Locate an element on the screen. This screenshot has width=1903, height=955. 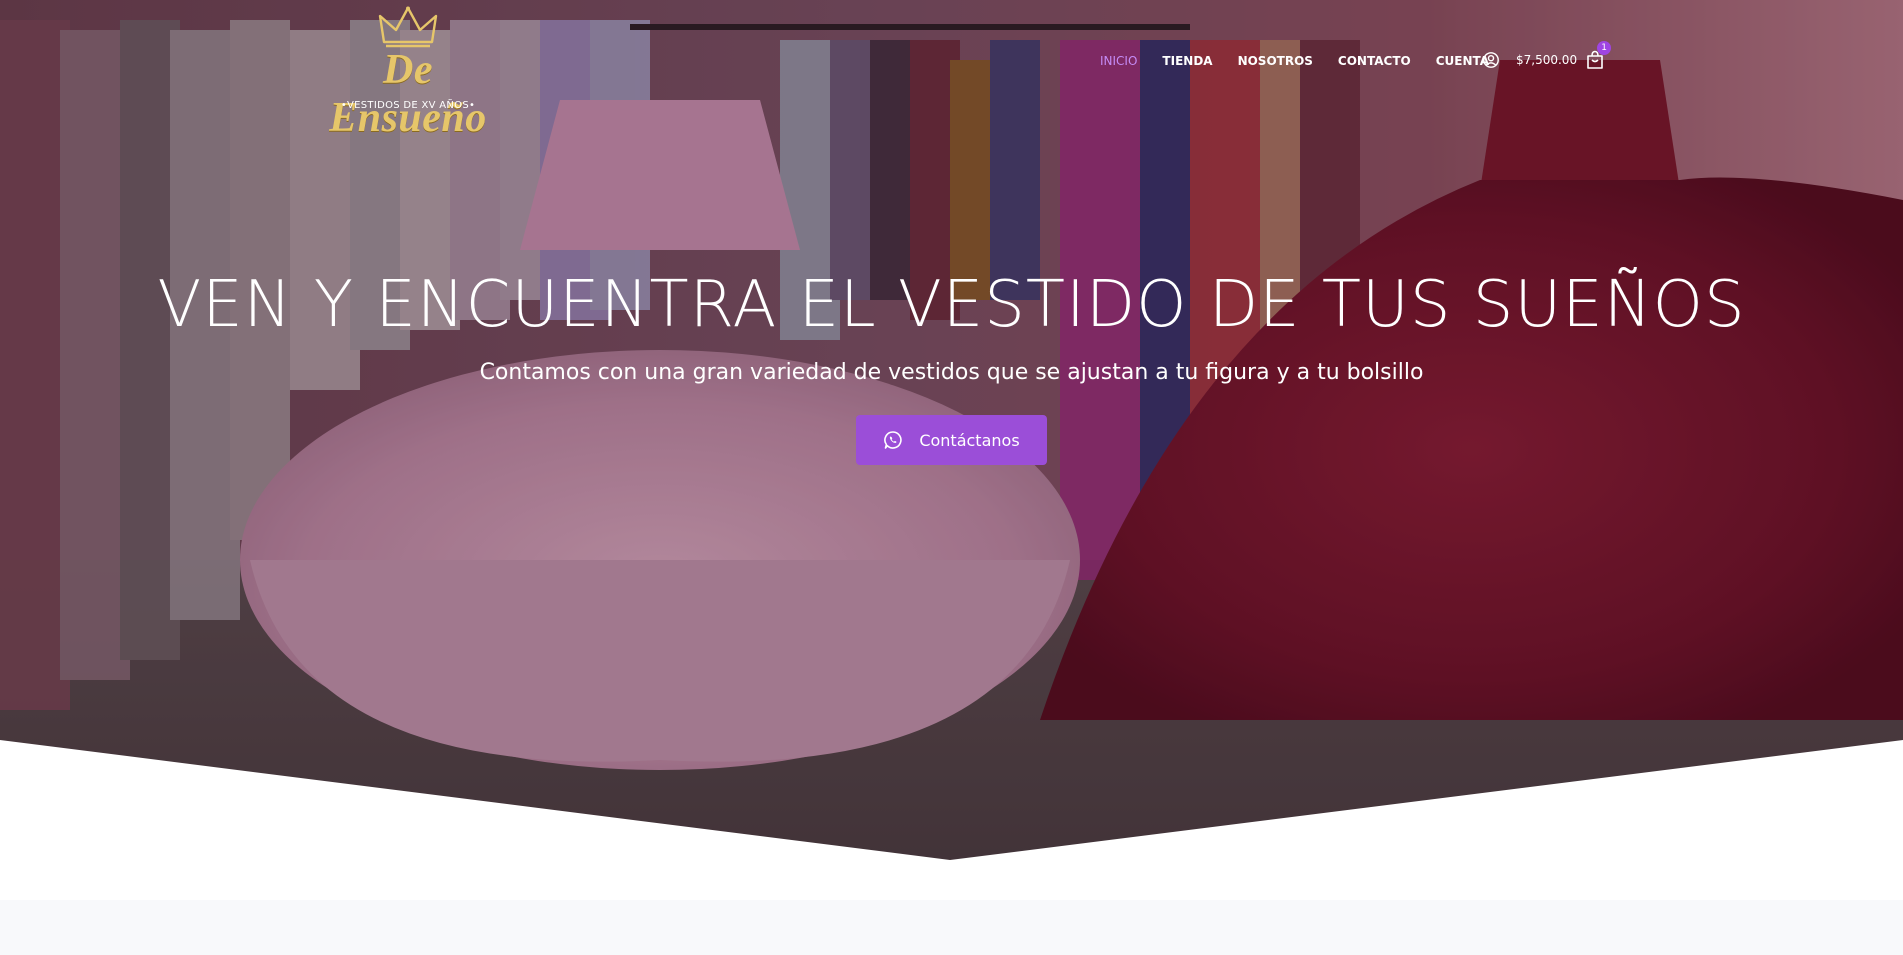
cart-total: $7,500.00 is located at coordinates (1546, 60).